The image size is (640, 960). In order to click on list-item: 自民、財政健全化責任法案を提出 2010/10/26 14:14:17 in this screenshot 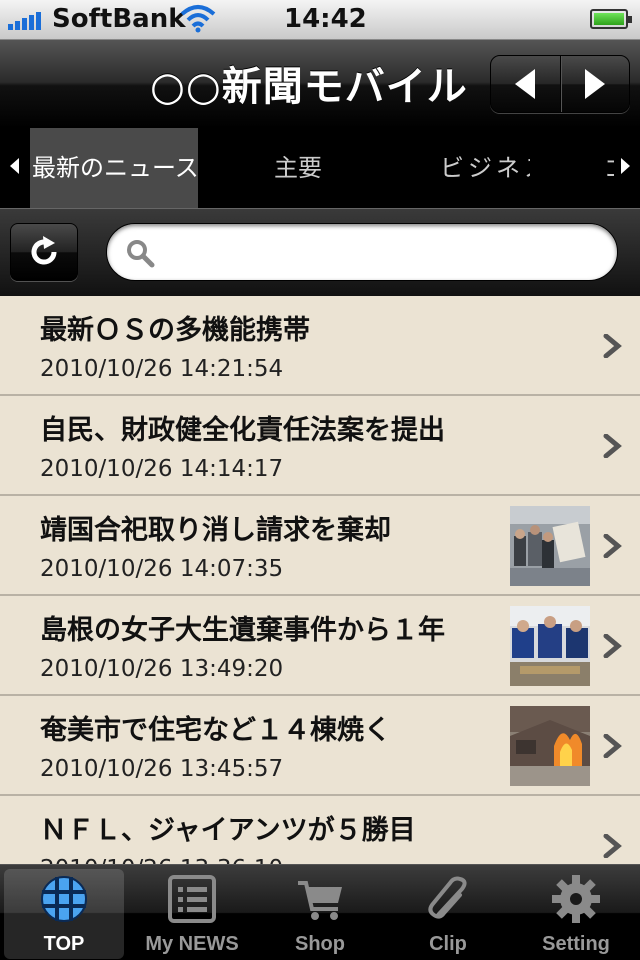, I will do `click(320, 446)`.